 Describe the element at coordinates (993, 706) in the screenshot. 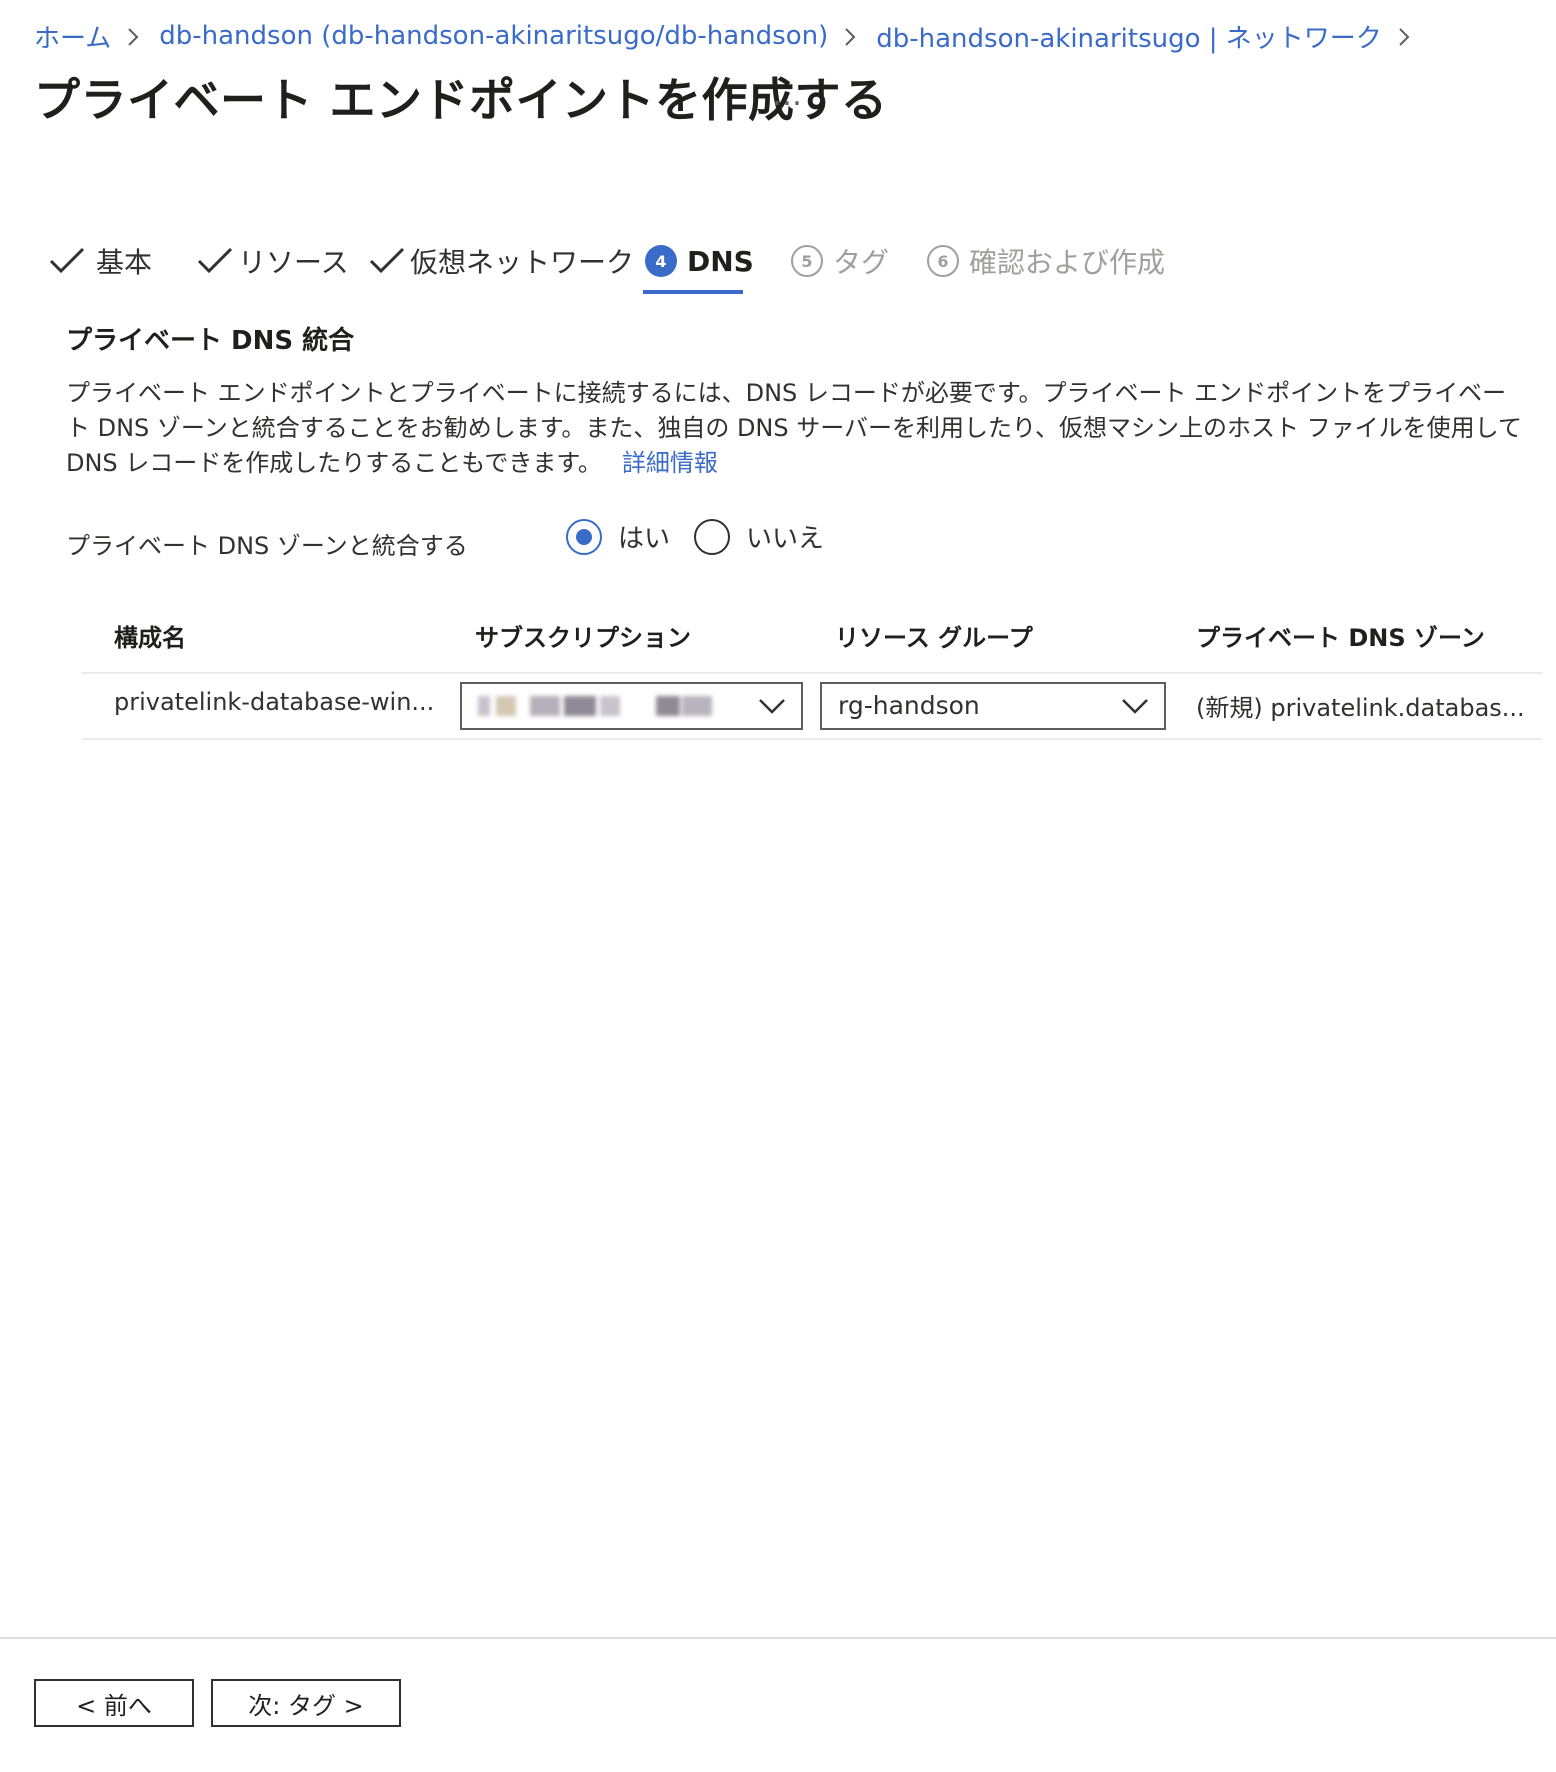

I see `resource-group-dropdown: rg-handson` at that location.